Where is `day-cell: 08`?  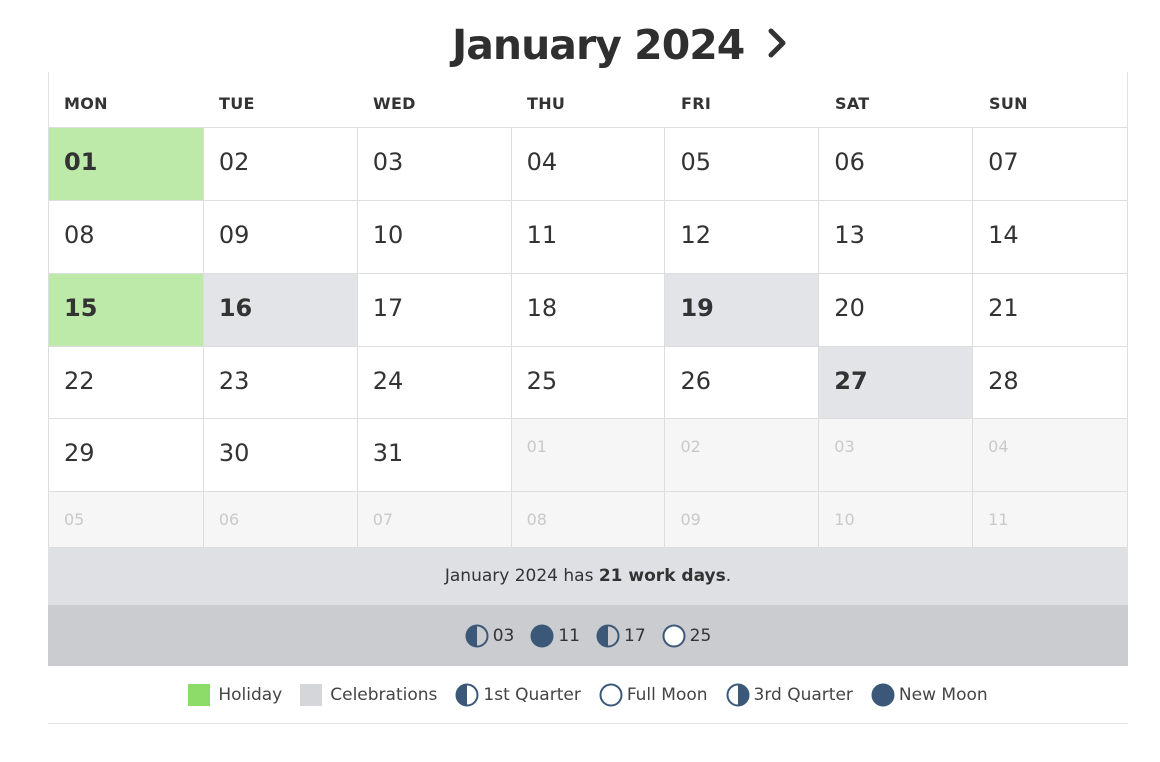 day-cell: 08 is located at coordinates (126, 237).